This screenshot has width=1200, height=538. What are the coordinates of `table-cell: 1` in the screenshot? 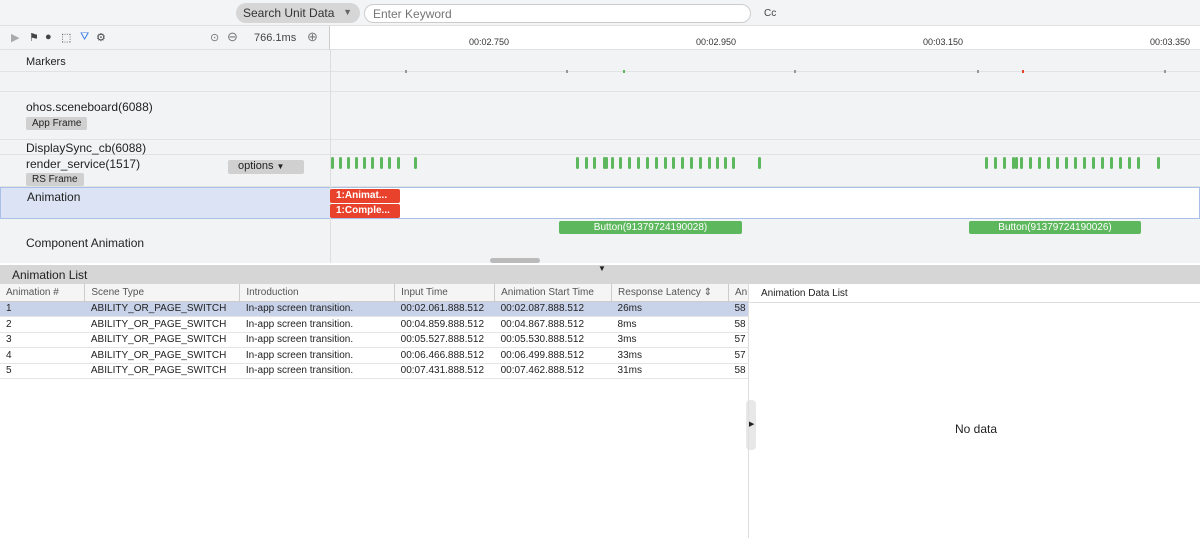 It's located at (42, 309).